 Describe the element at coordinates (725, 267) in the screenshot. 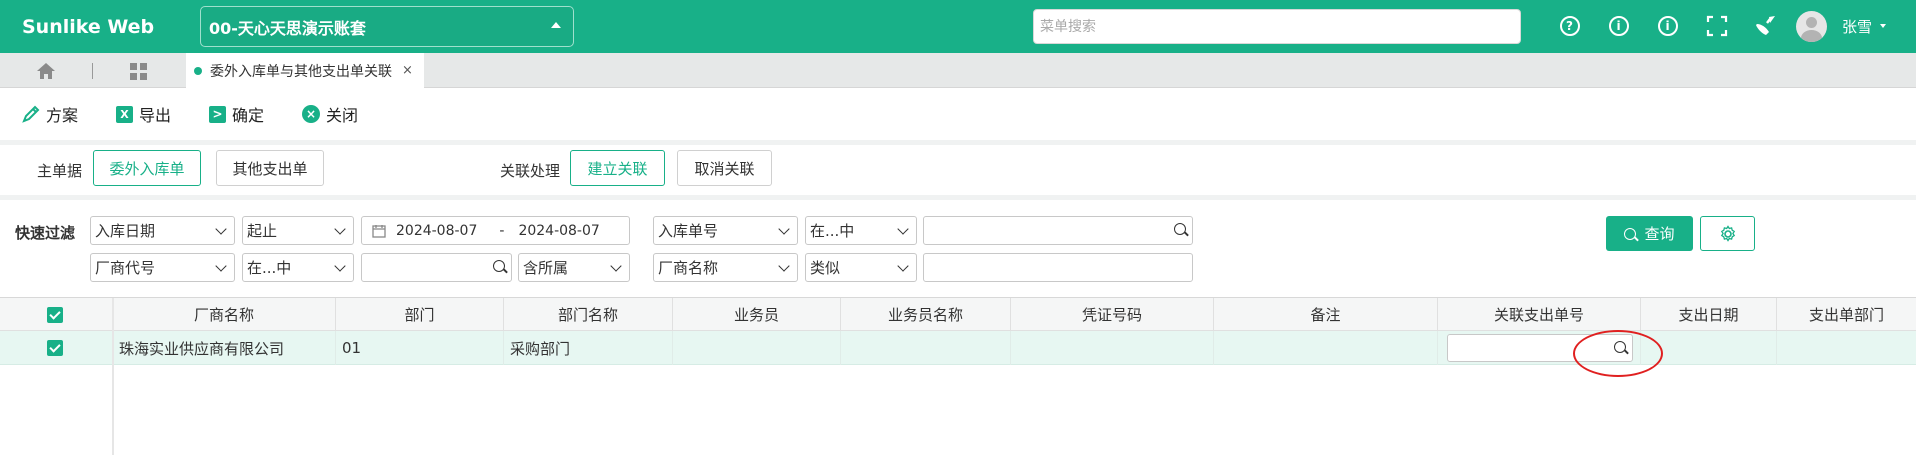

I see `filter-field-vendor-name: 厂商名称` at that location.